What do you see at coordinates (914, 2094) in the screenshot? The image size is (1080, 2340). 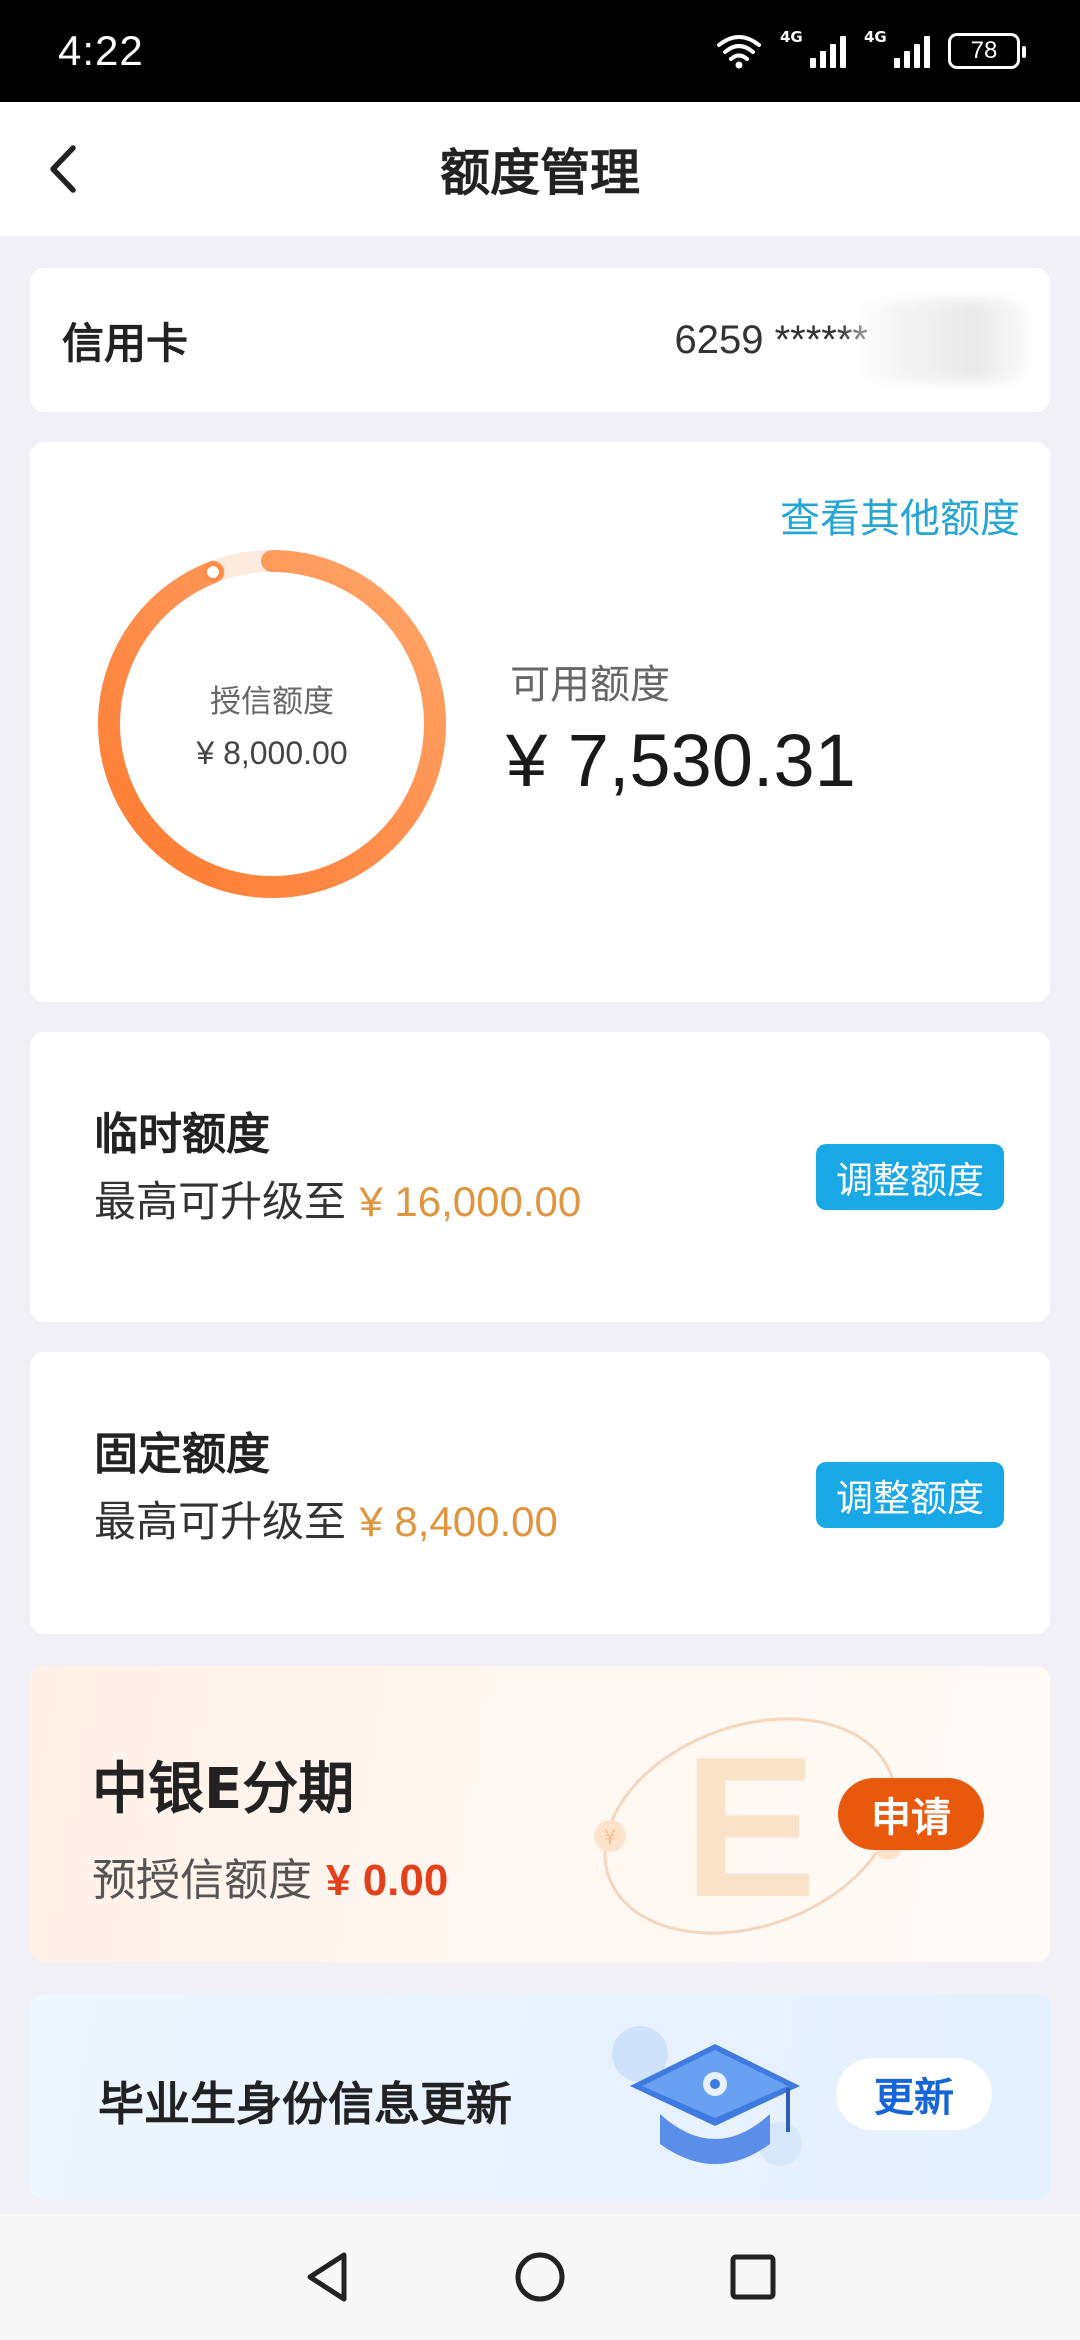 I see `update-button: 更新` at bounding box center [914, 2094].